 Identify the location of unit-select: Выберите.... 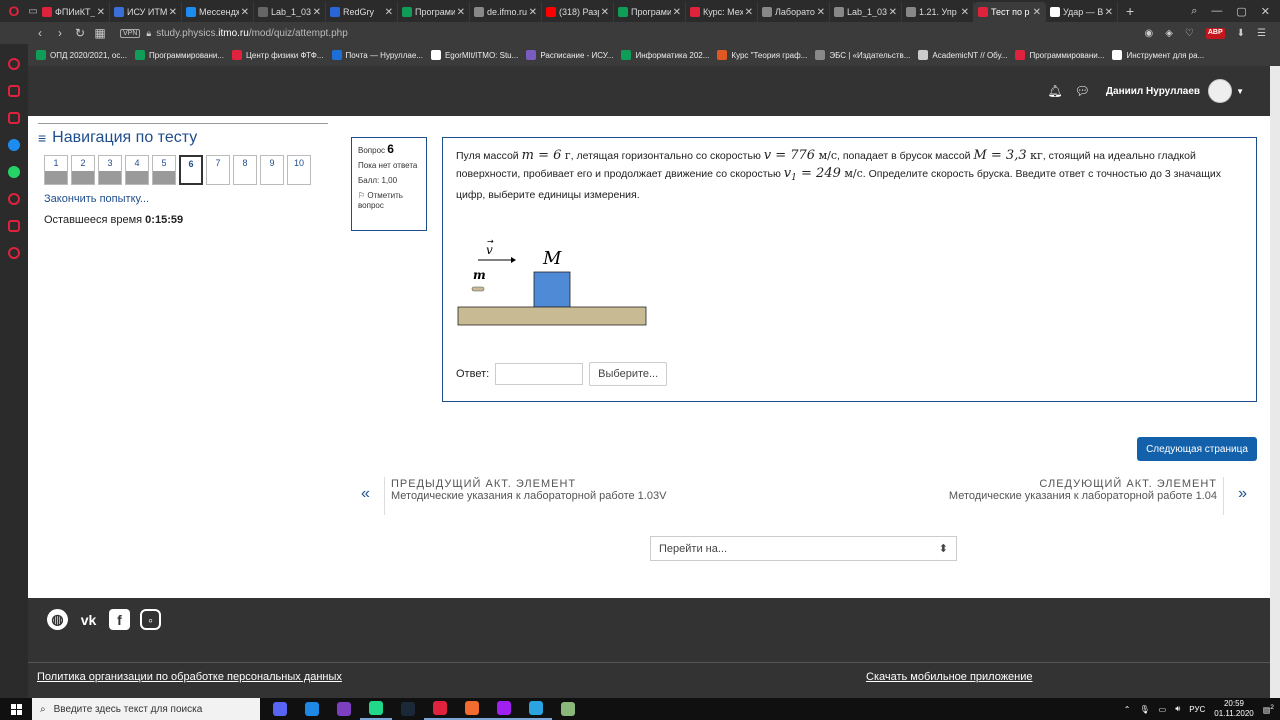
(628, 374).